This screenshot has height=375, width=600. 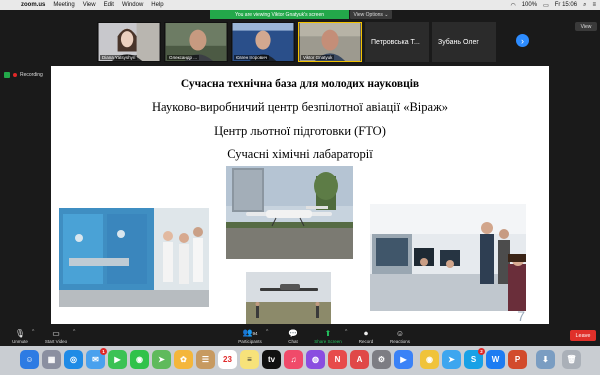 I want to click on battery-percent: 100%, so click(x=529, y=5).